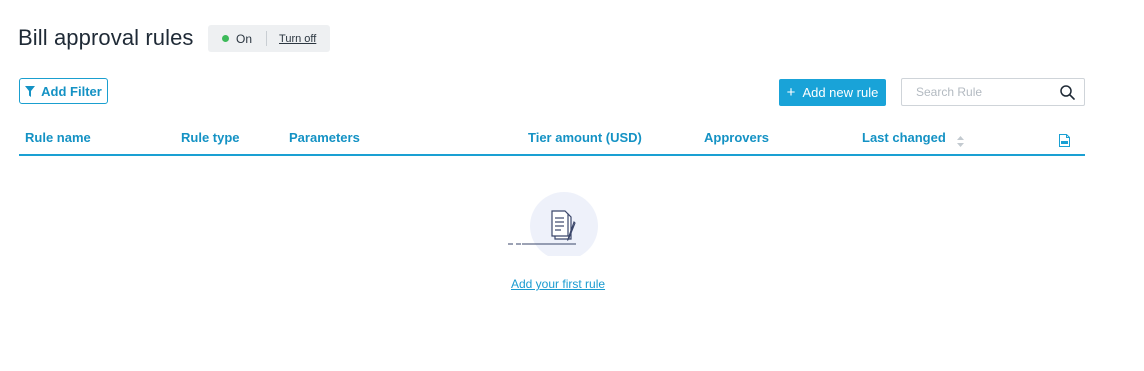 This screenshot has width=1144, height=371. I want to click on sort-icon, so click(960, 141).